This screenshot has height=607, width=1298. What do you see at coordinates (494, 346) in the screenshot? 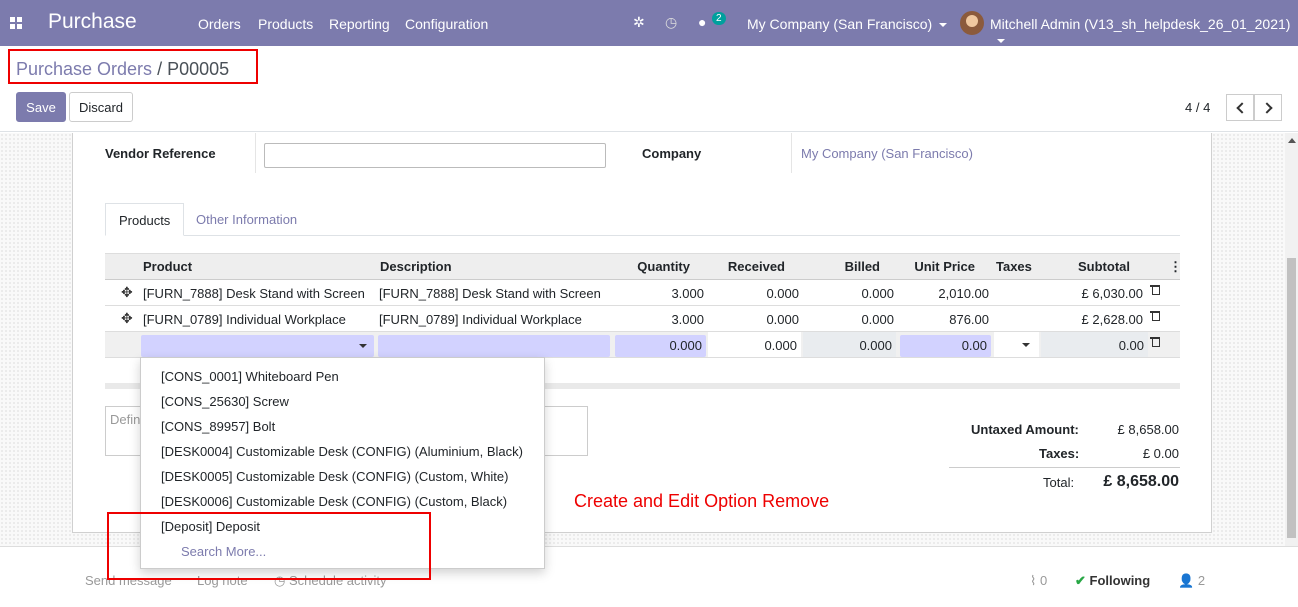
I see `description-input` at bounding box center [494, 346].